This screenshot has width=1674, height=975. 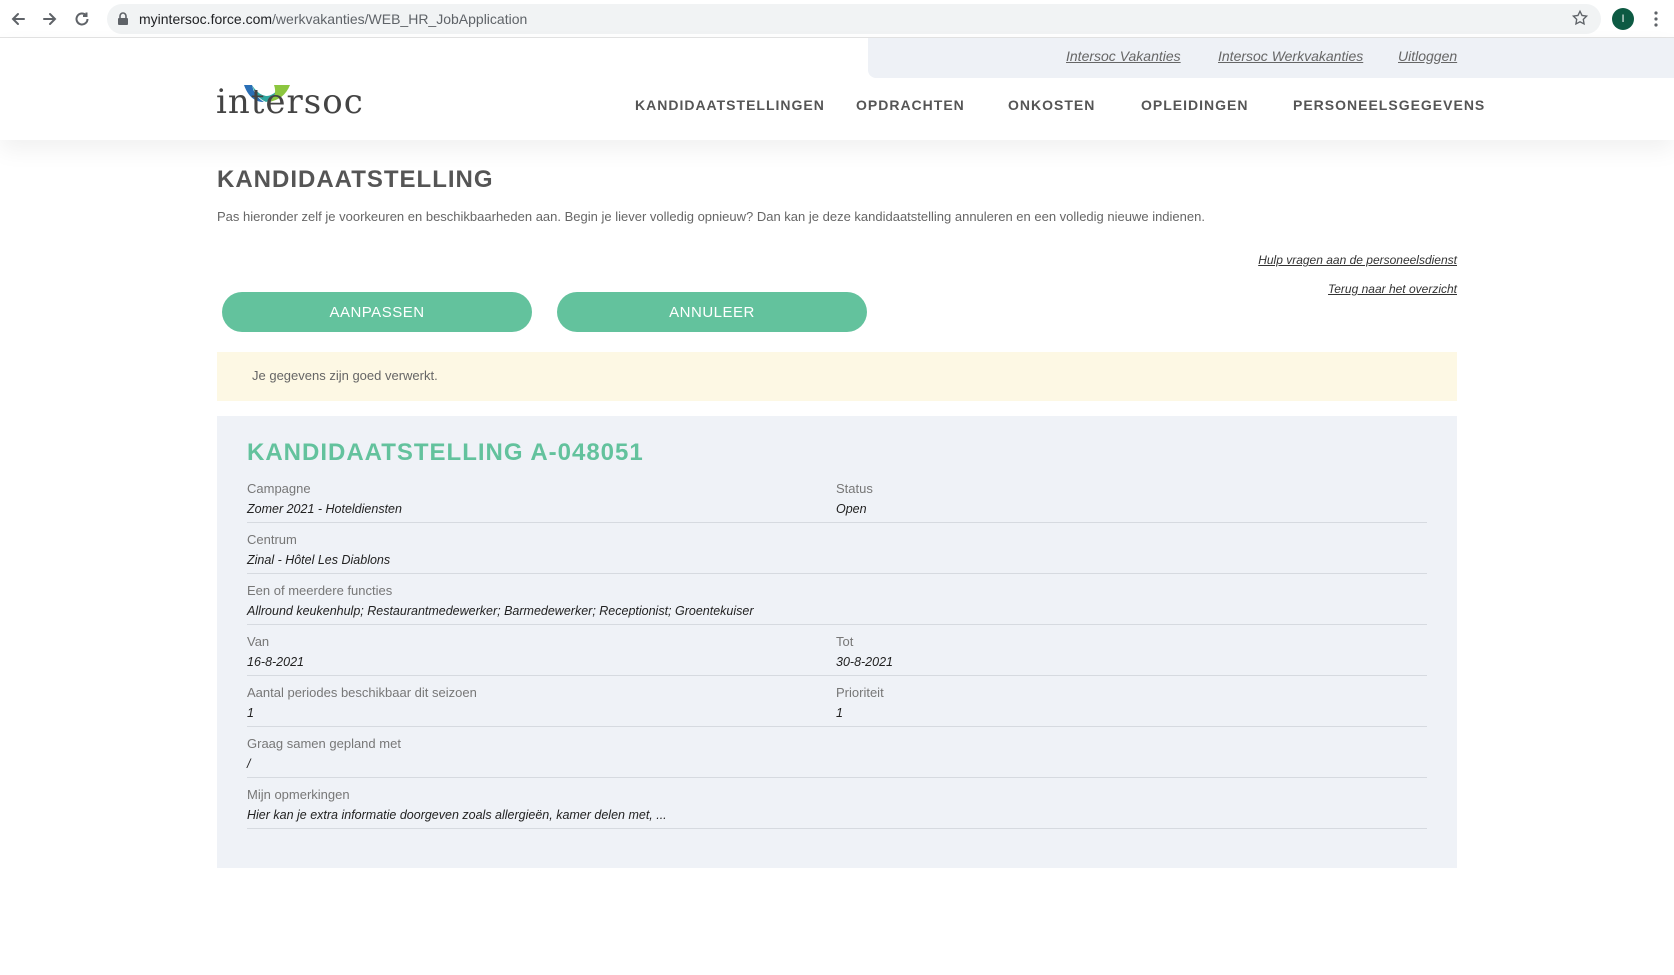 I want to click on detail-row: Centrum Zinal - Hôtel Les Diablons, so click(x=837, y=550).